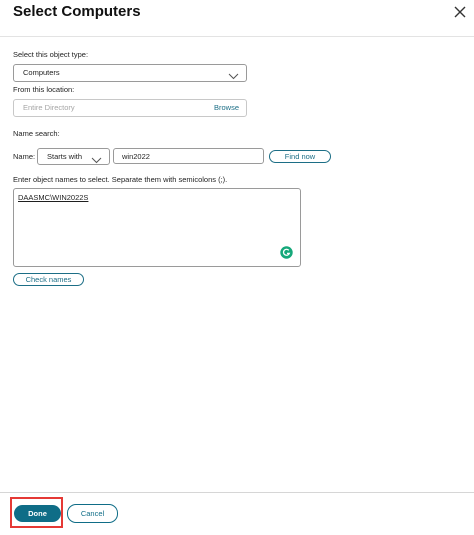  What do you see at coordinates (237, 18) in the screenshot?
I see `dialog-header: Select Computers` at bounding box center [237, 18].